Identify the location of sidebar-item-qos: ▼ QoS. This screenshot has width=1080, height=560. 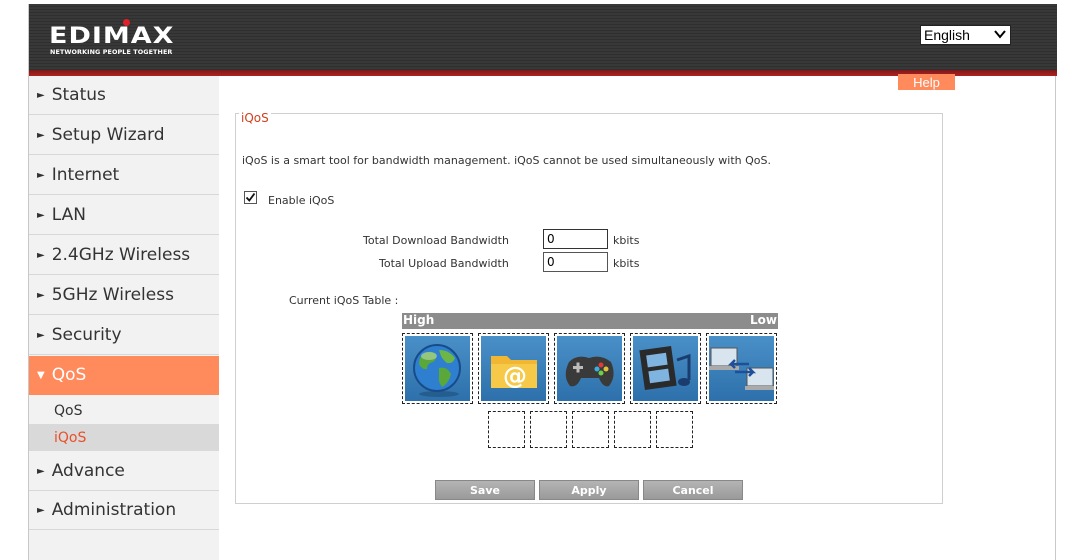
(124, 375).